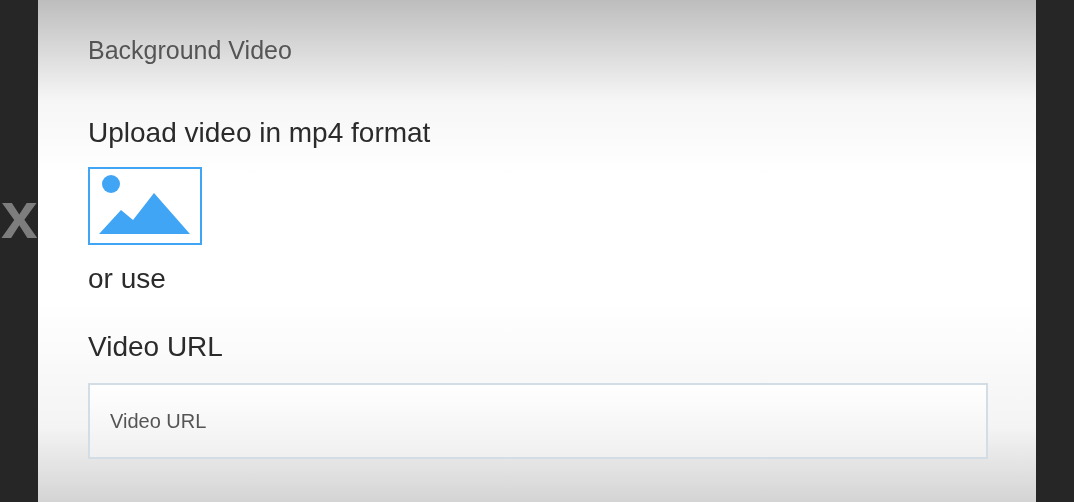 Image resolution: width=1074 pixels, height=502 pixels. I want to click on url-input-field: Video URL, so click(538, 421).